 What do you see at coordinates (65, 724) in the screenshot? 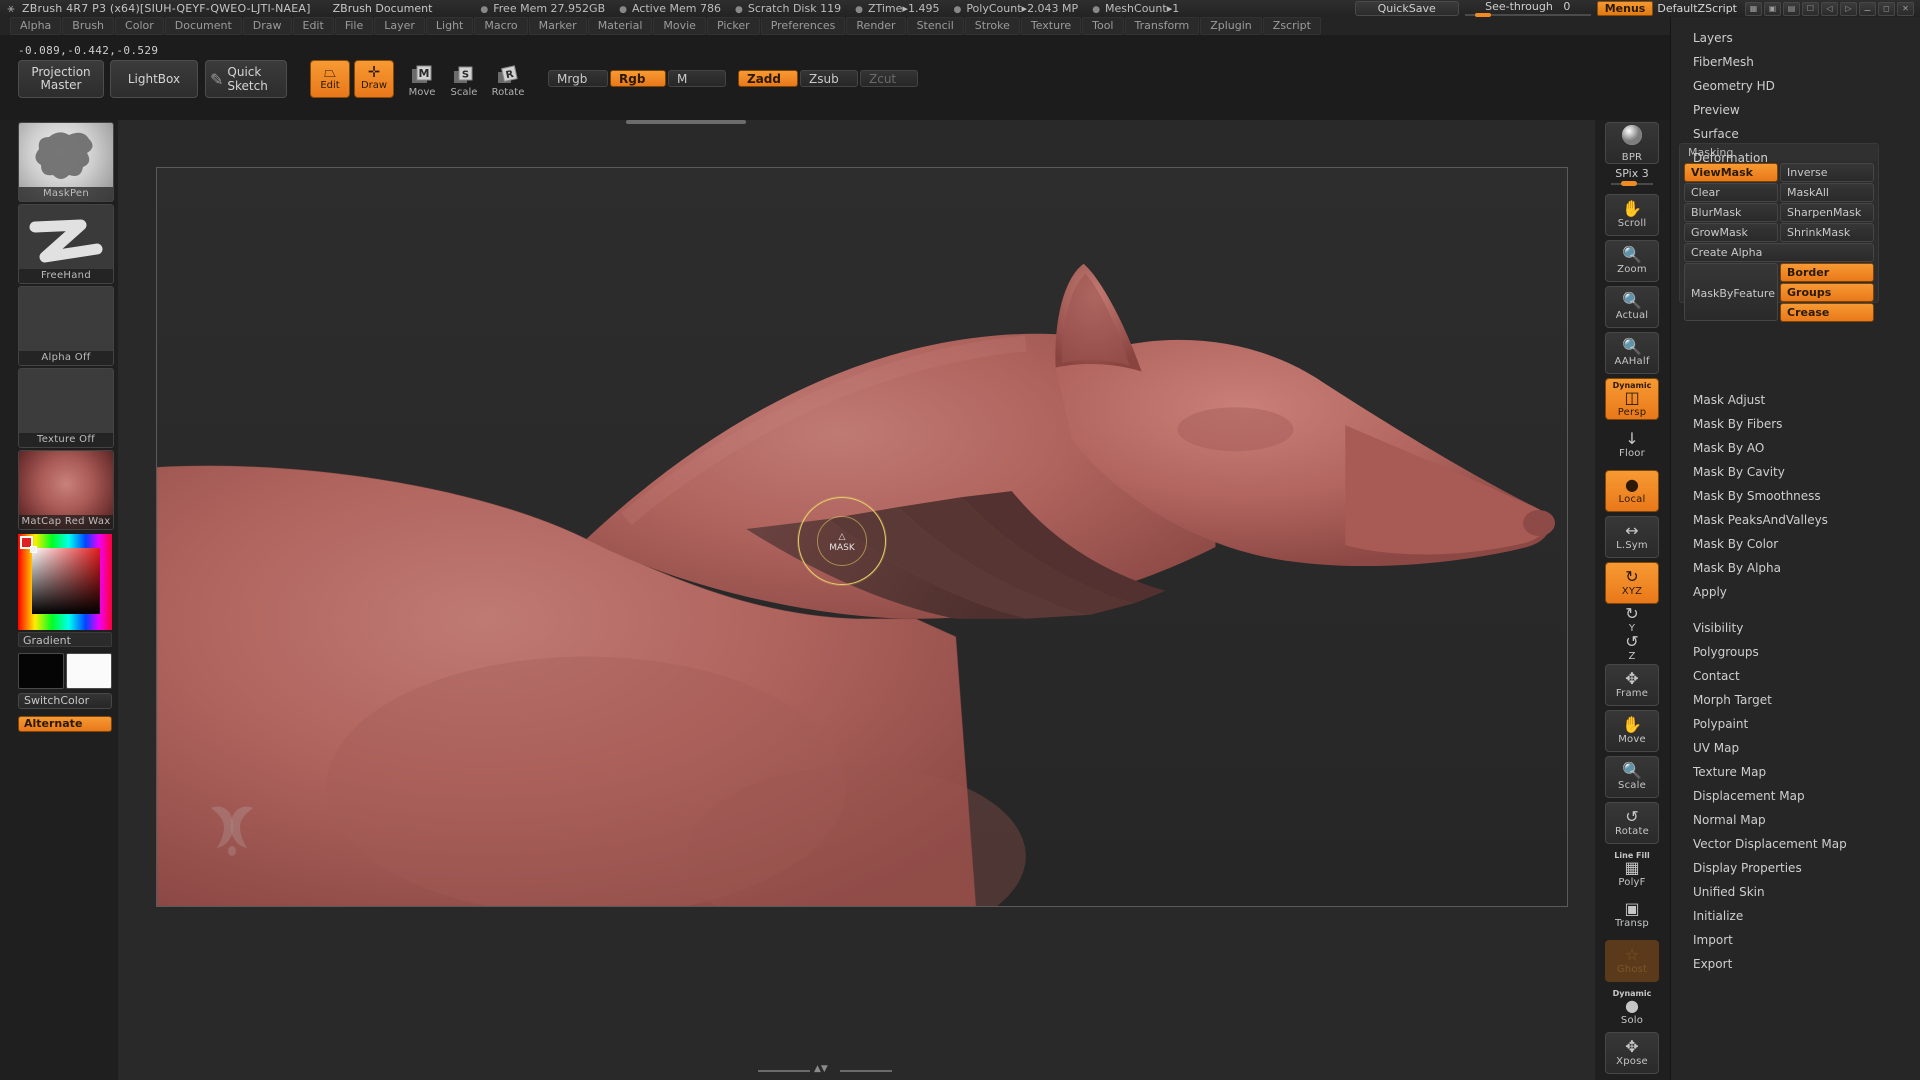
I see `alternate-button: Alternate` at bounding box center [65, 724].